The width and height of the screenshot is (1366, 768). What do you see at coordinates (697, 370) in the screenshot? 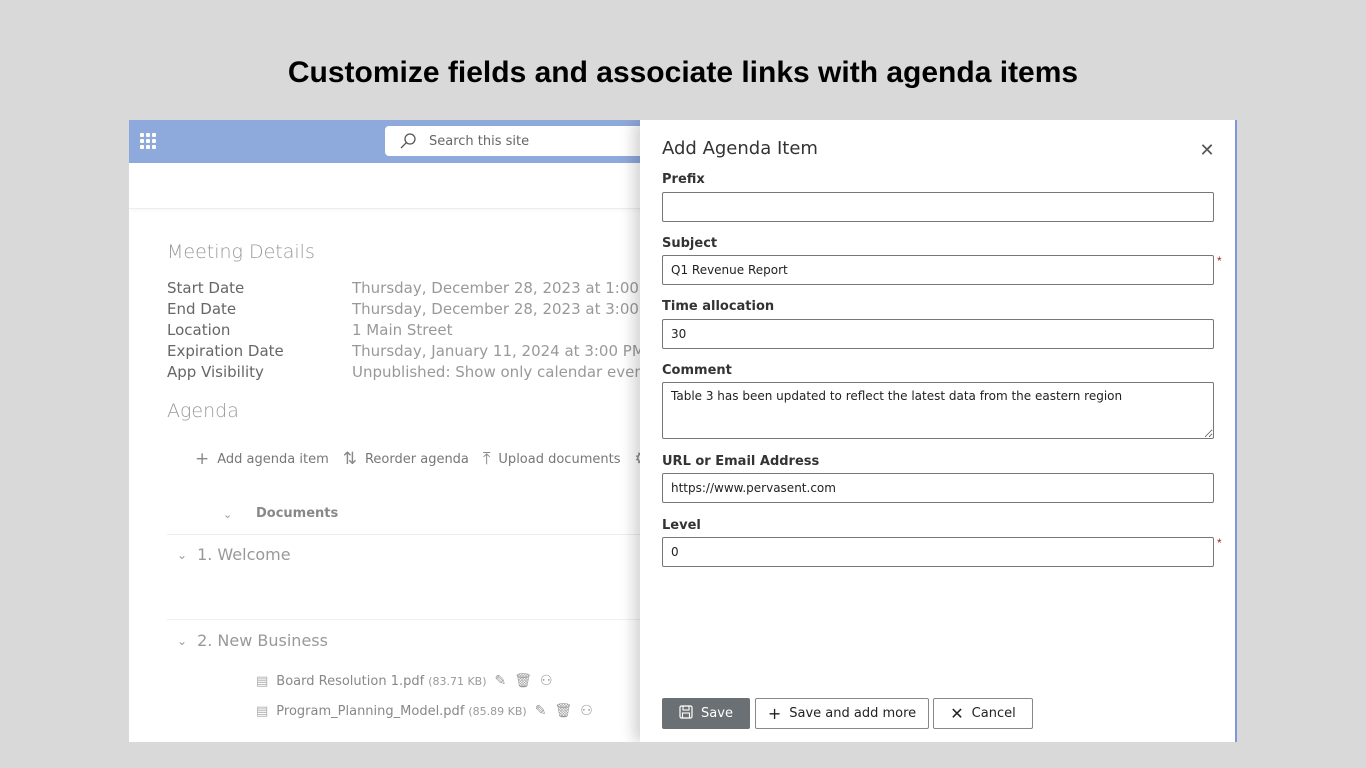
I see `comment-label: Comment` at bounding box center [697, 370].